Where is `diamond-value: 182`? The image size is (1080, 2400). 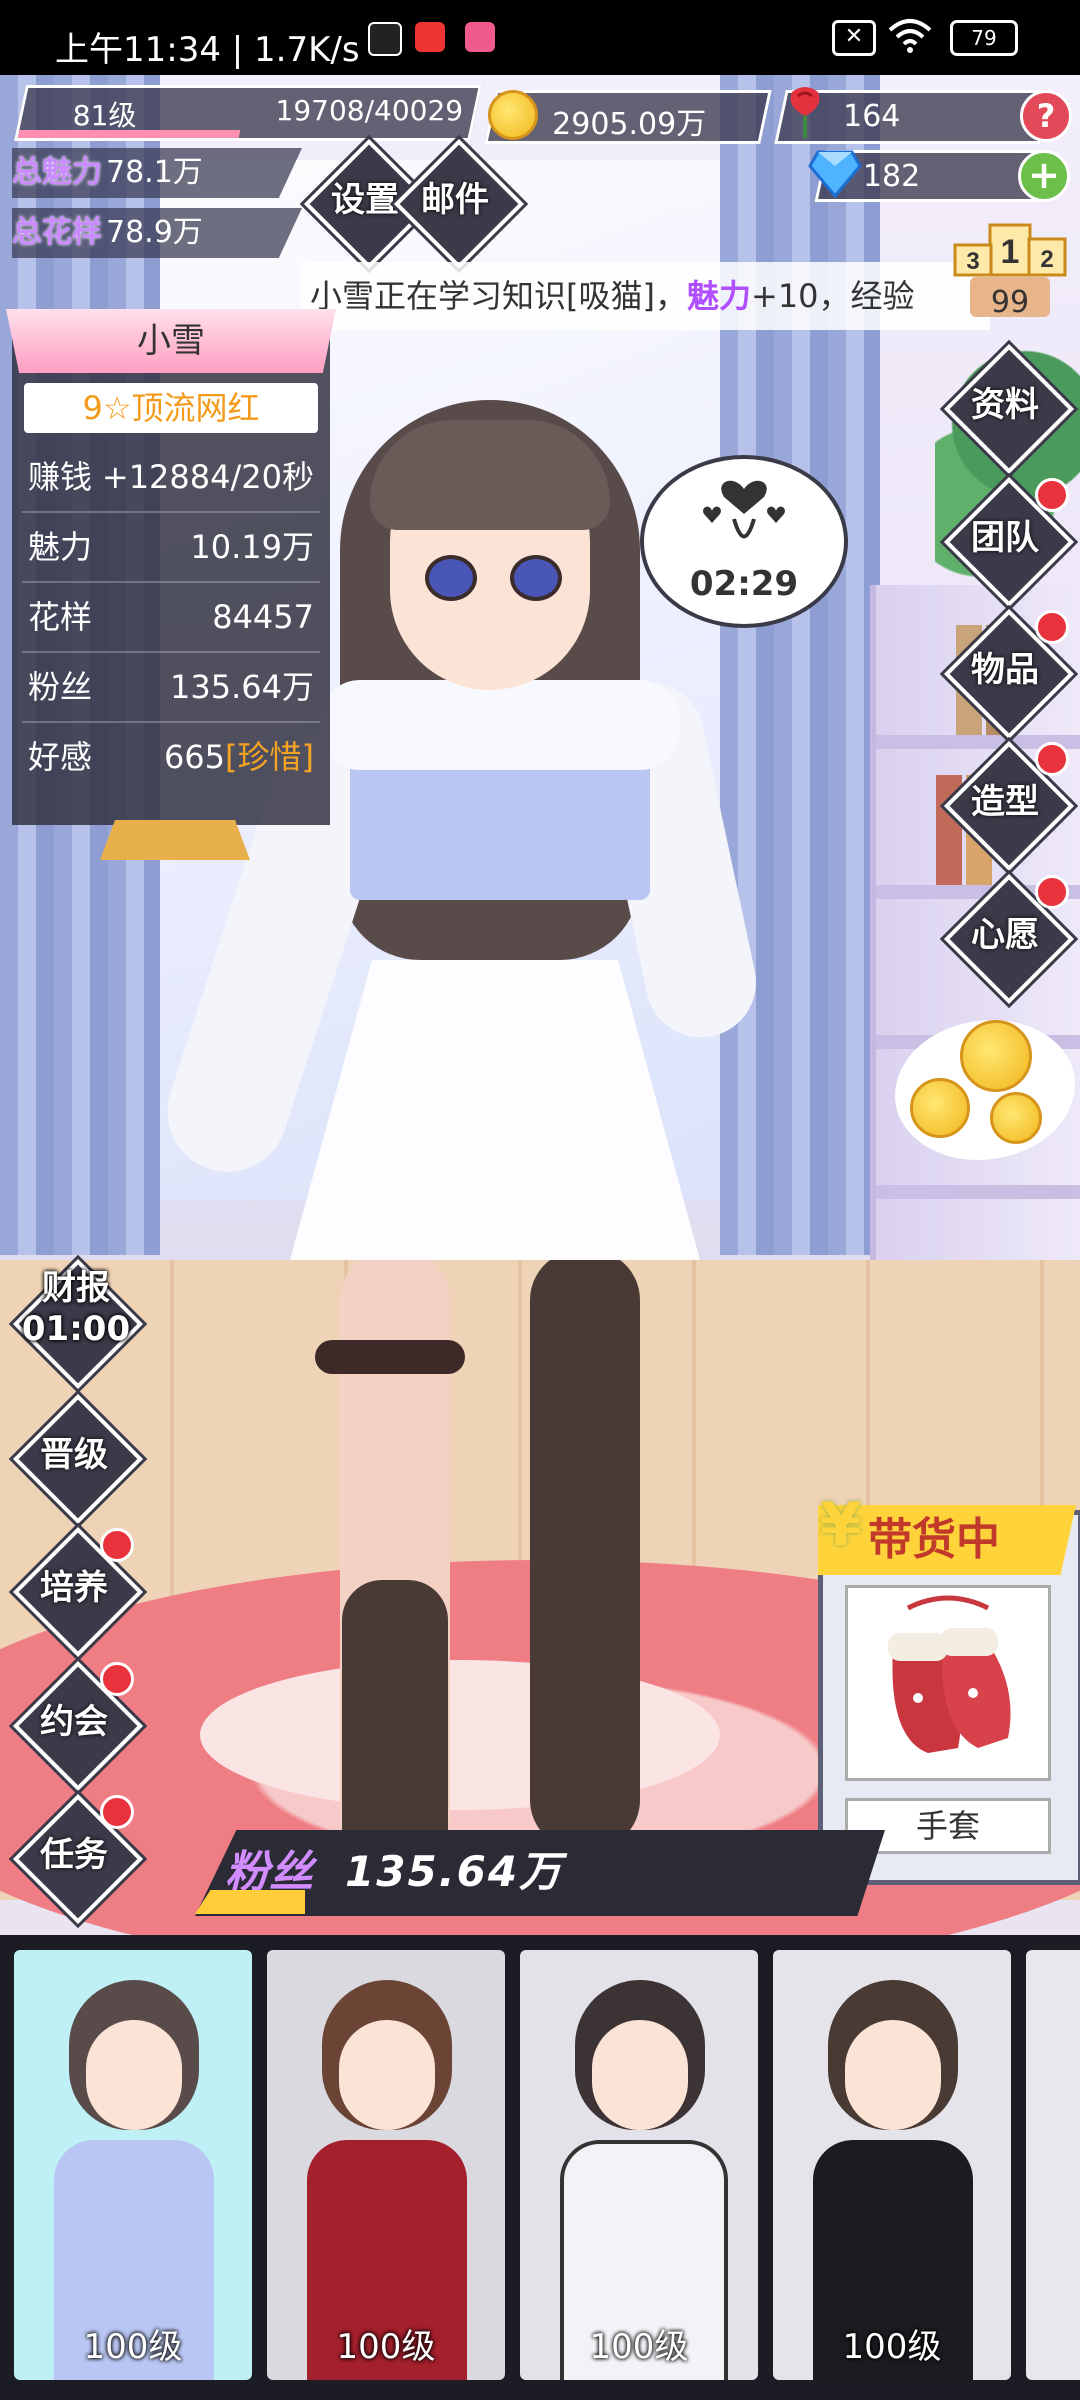
diamond-value: 182 is located at coordinates (891, 176).